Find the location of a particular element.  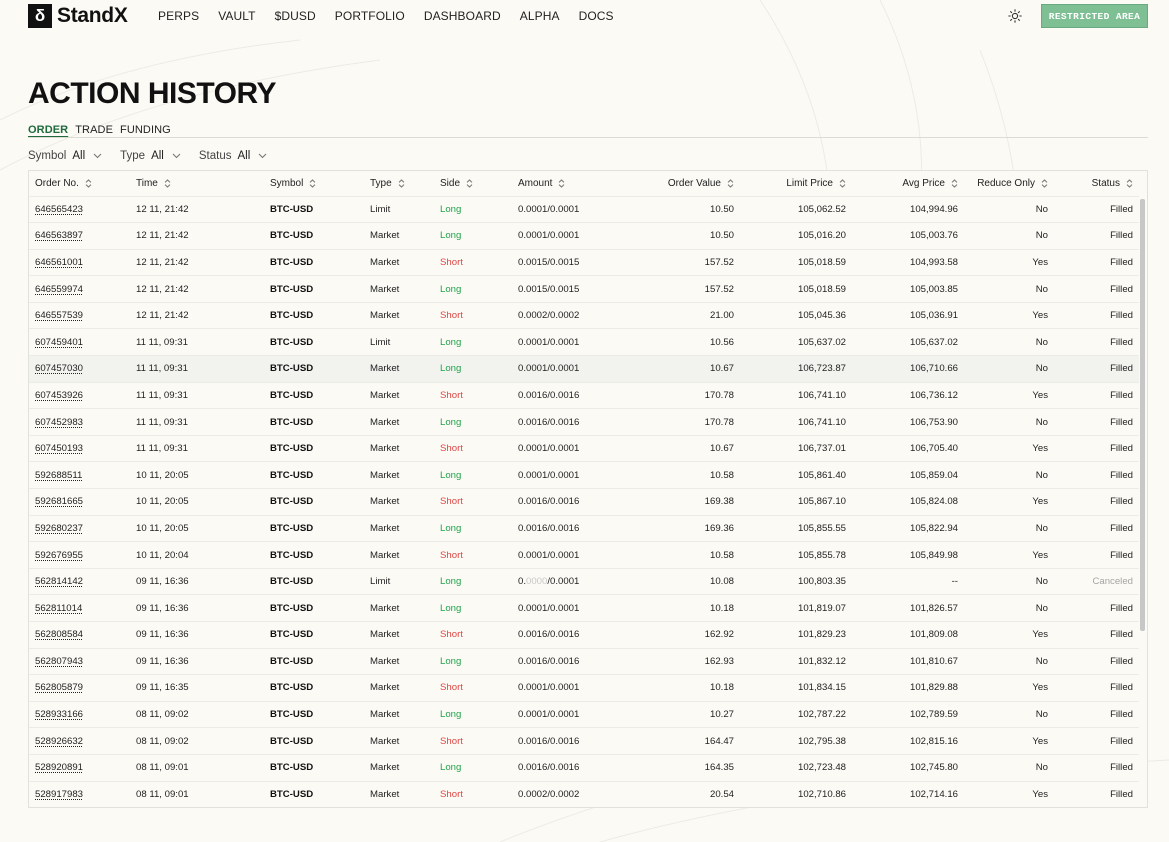

order-number-link: 528926632 is located at coordinates (59, 741).